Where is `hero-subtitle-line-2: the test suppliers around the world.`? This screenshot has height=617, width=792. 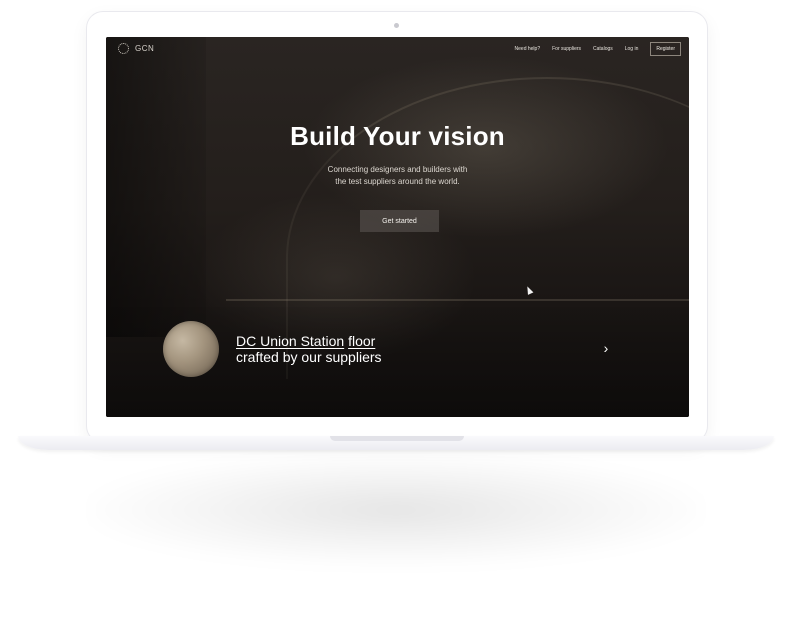
hero-subtitle-line-2: the test suppliers around the world. is located at coordinates (397, 181).